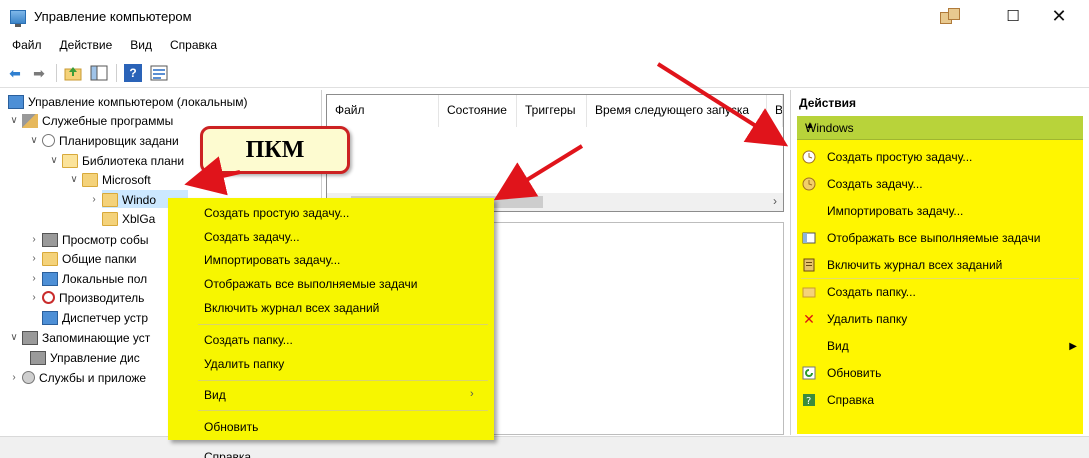 The width and height of the screenshot is (1089, 458). What do you see at coordinates (940, 238) in the screenshot?
I see `action-display-running-tasks: Отображать все выполняемые задачи` at bounding box center [940, 238].